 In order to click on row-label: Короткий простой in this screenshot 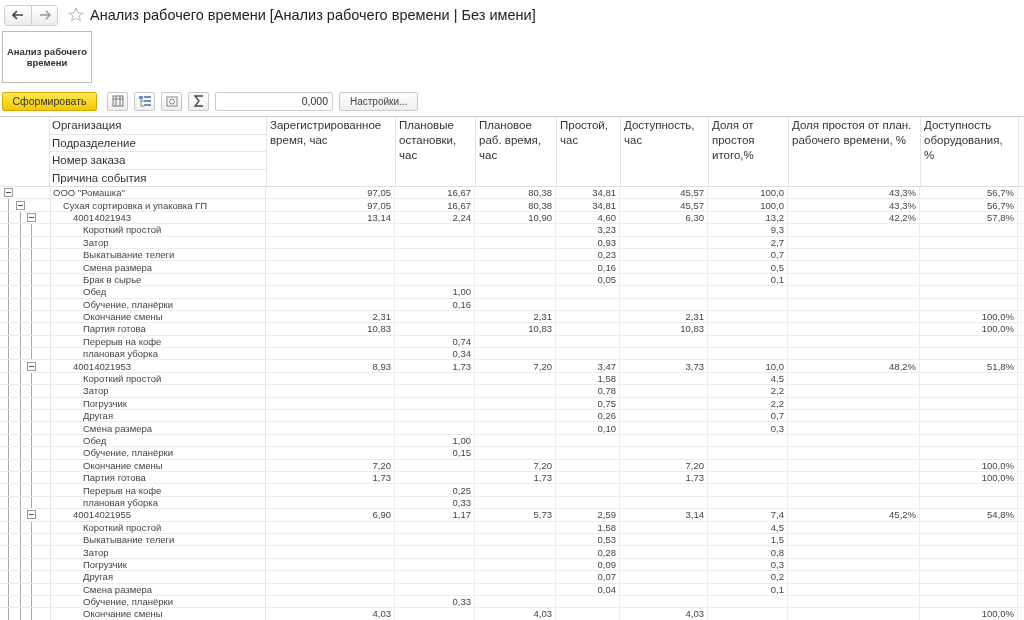, I will do `click(122, 230)`.